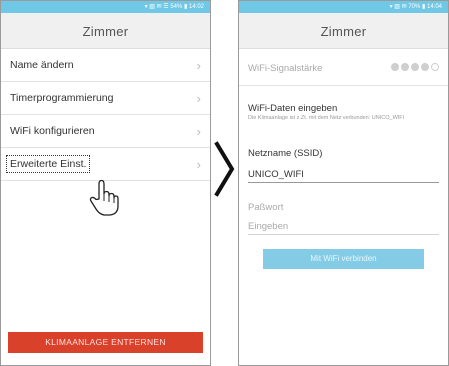 Image resolution: width=449 pixels, height=366 pixels. What do you see at coordinates (105, 164) in the screenshot?
I see `menu-item-advanced-settings: Erweiterte Einst. ›` at bounding box center [105, 164].